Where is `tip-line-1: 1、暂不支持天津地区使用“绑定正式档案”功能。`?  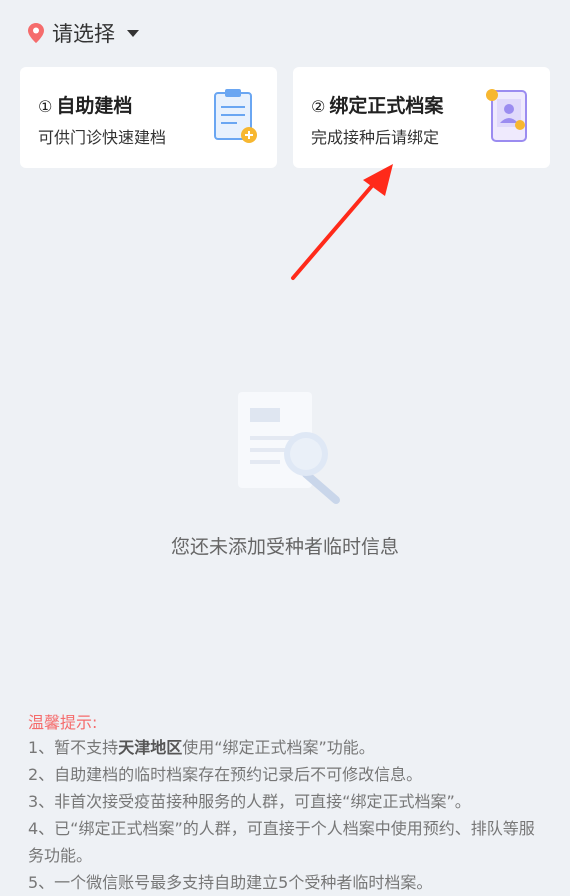
tip-line-1: 1、暂不支持天津地区使用“绑定正式档案”功能。 is located at coordinates (288, 747).